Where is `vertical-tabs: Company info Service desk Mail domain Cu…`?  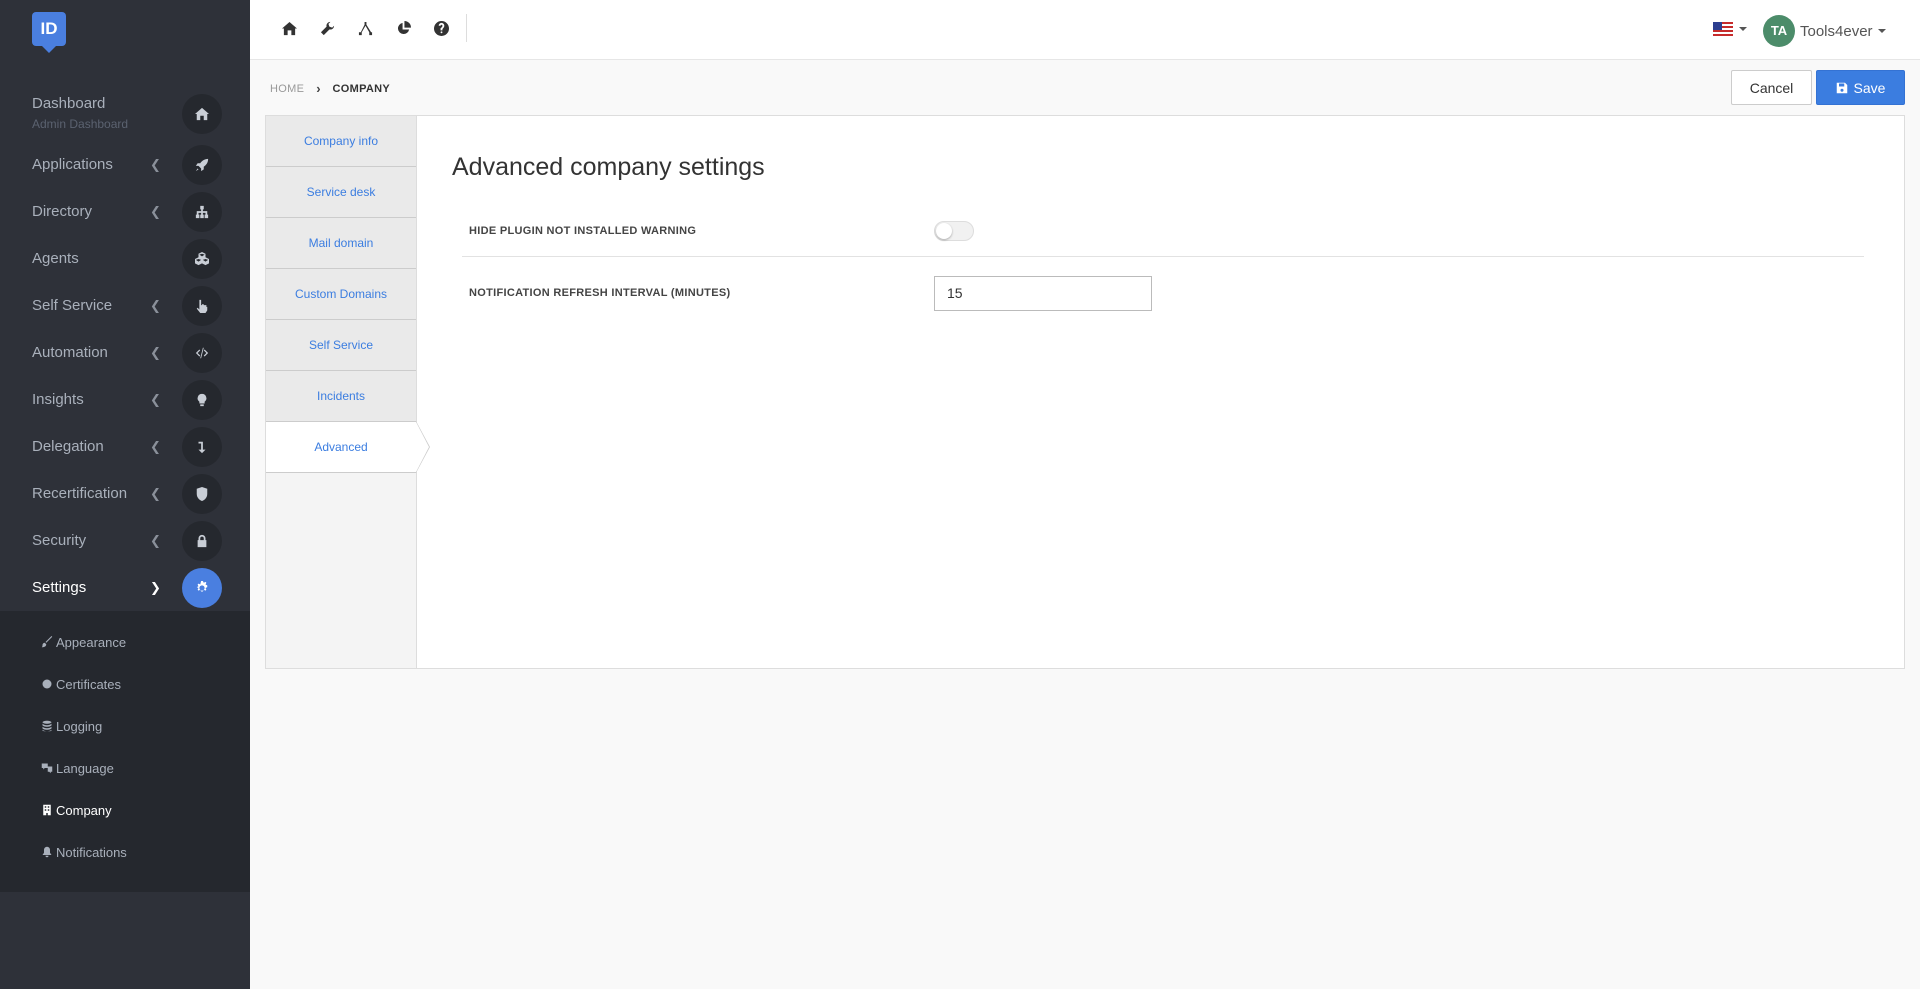 vertical-tabs: Company info Service desk Mail domain Cu… is located at coordinates (348, 392).